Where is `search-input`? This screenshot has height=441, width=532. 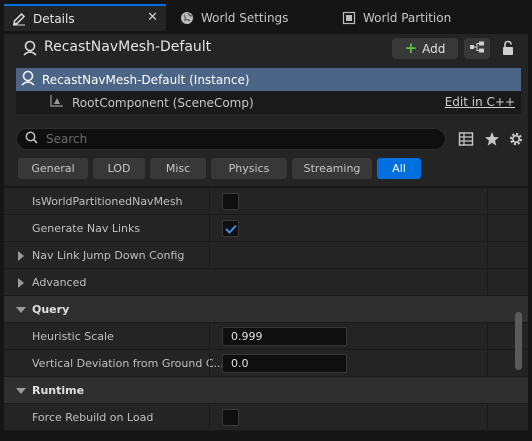
search-input is located at coordinates (236, 139).